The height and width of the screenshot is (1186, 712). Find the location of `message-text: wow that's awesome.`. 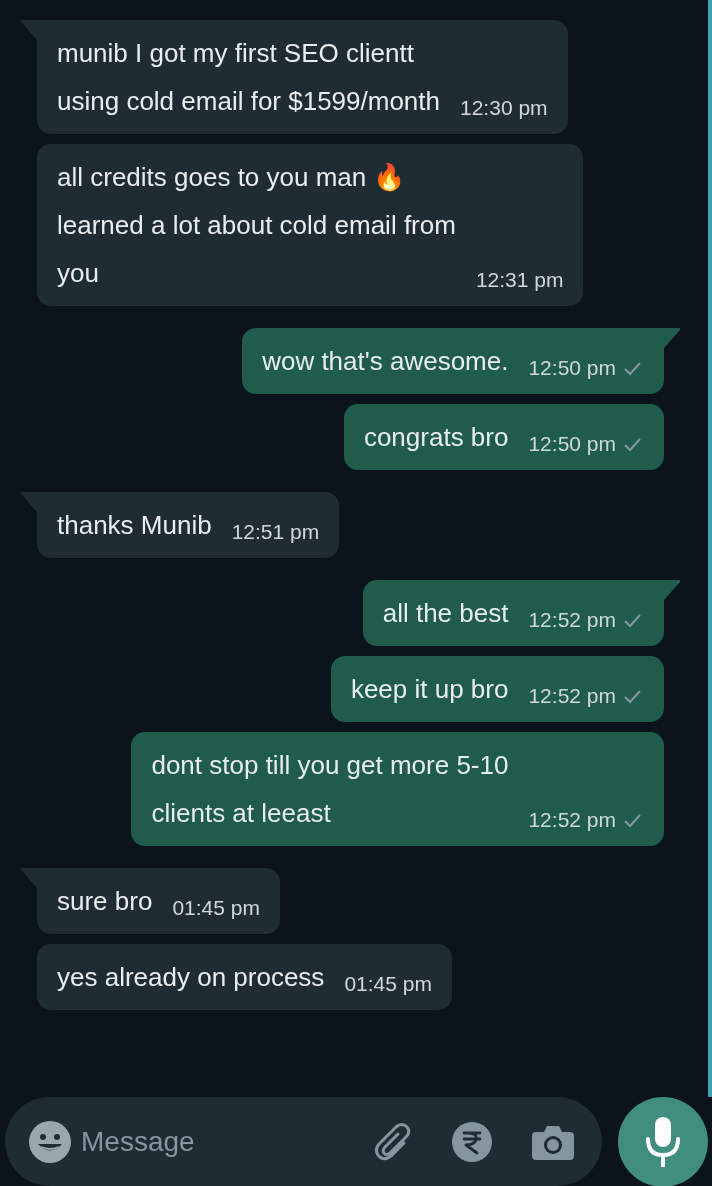

message-text: wow that's awesome. is located at coordinates (385, 361).